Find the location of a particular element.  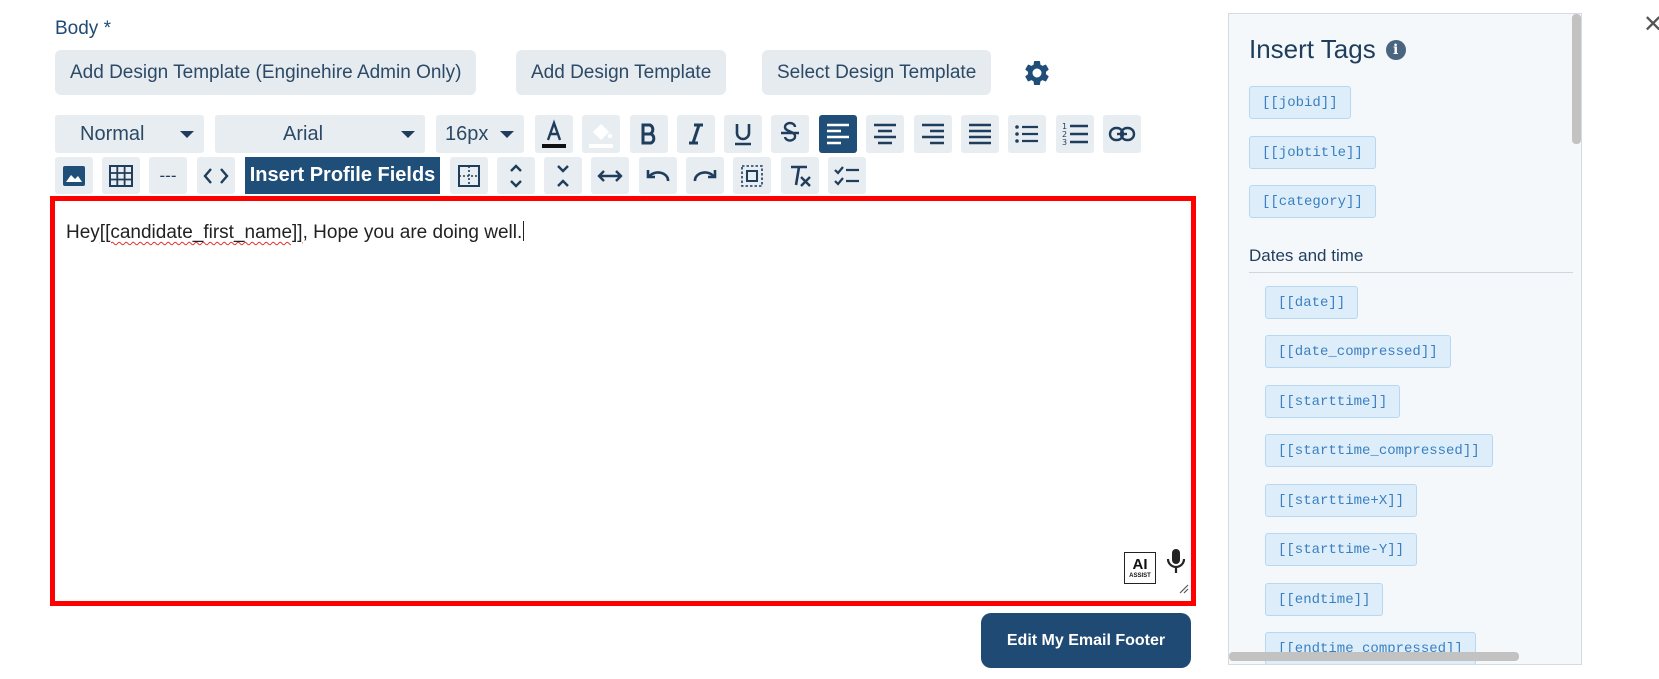

gear-icon is located at coordinates (1037, 73).